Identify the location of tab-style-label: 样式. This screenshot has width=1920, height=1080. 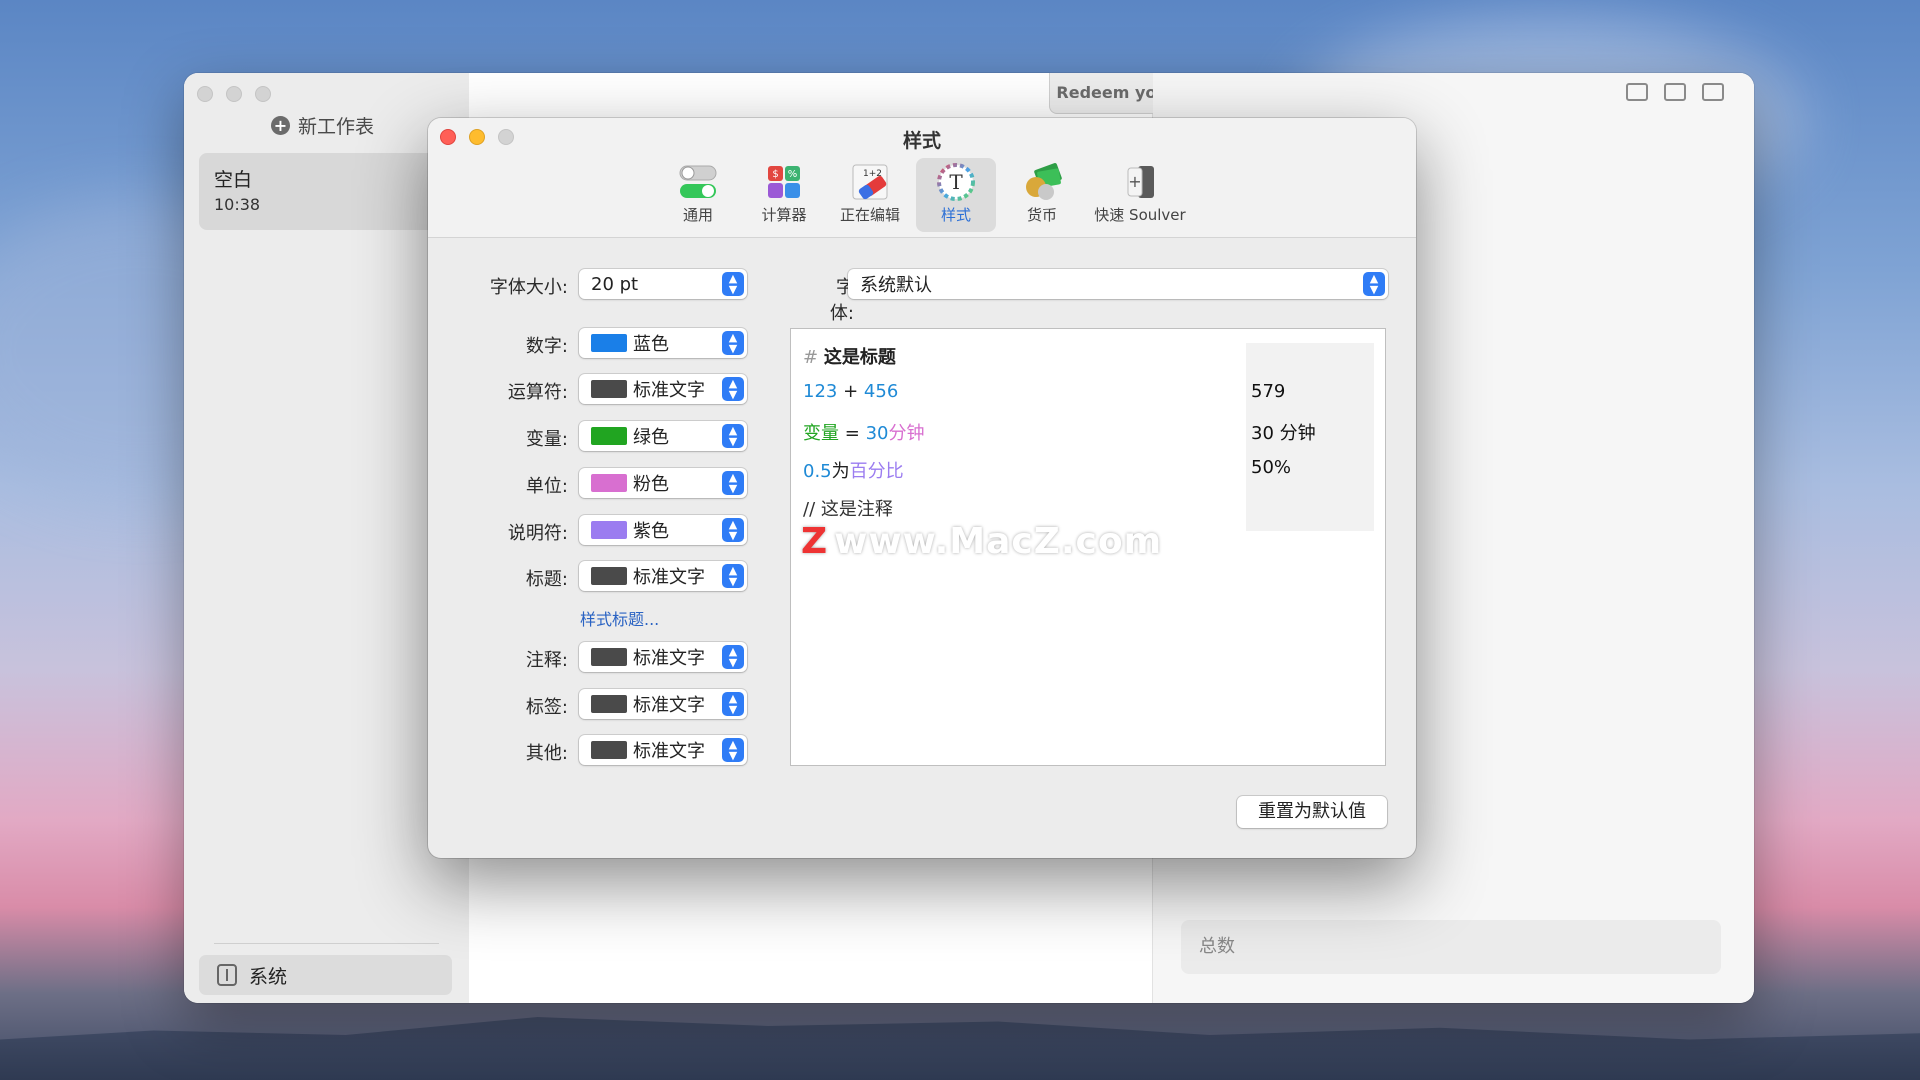
(955, 215).